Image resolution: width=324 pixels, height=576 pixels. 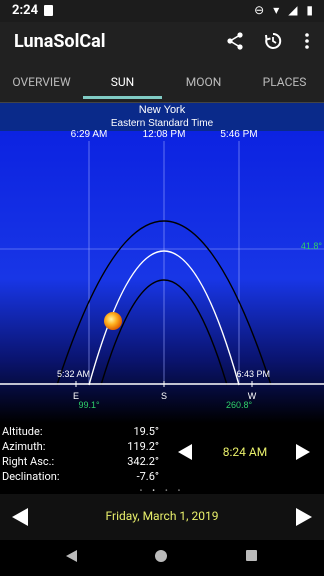 What do you see at coordinates (24, 446) in the screenshot?
I see `azimuth-label: Azimuth:` at bounding box center [24, 446].